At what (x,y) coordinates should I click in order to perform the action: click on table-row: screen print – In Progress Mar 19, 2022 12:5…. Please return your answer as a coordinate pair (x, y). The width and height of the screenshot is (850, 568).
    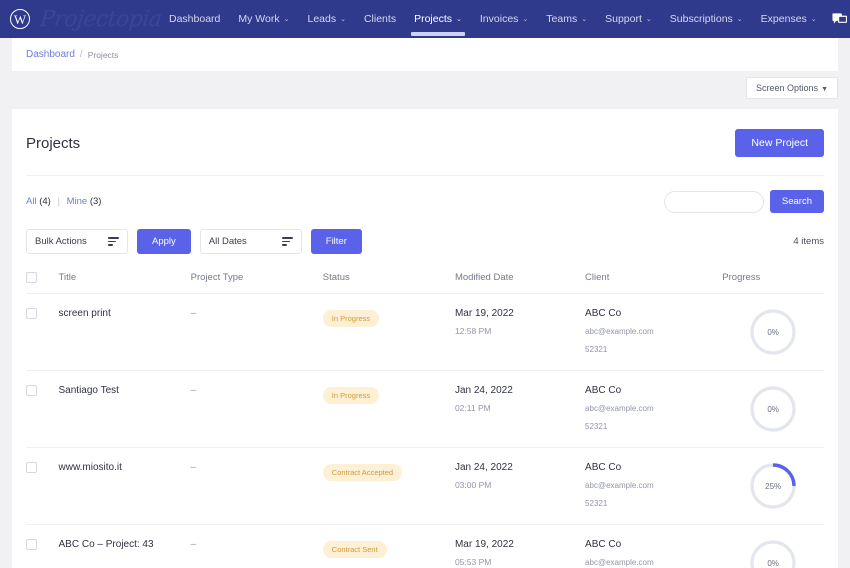
    Looking at the image, I should click on (425, 332).